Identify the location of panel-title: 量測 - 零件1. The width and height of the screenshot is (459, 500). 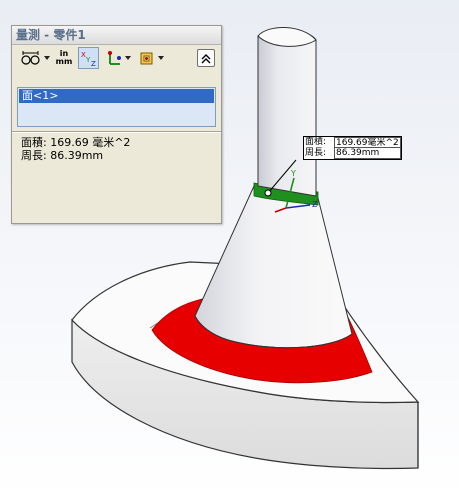
(116, 35).